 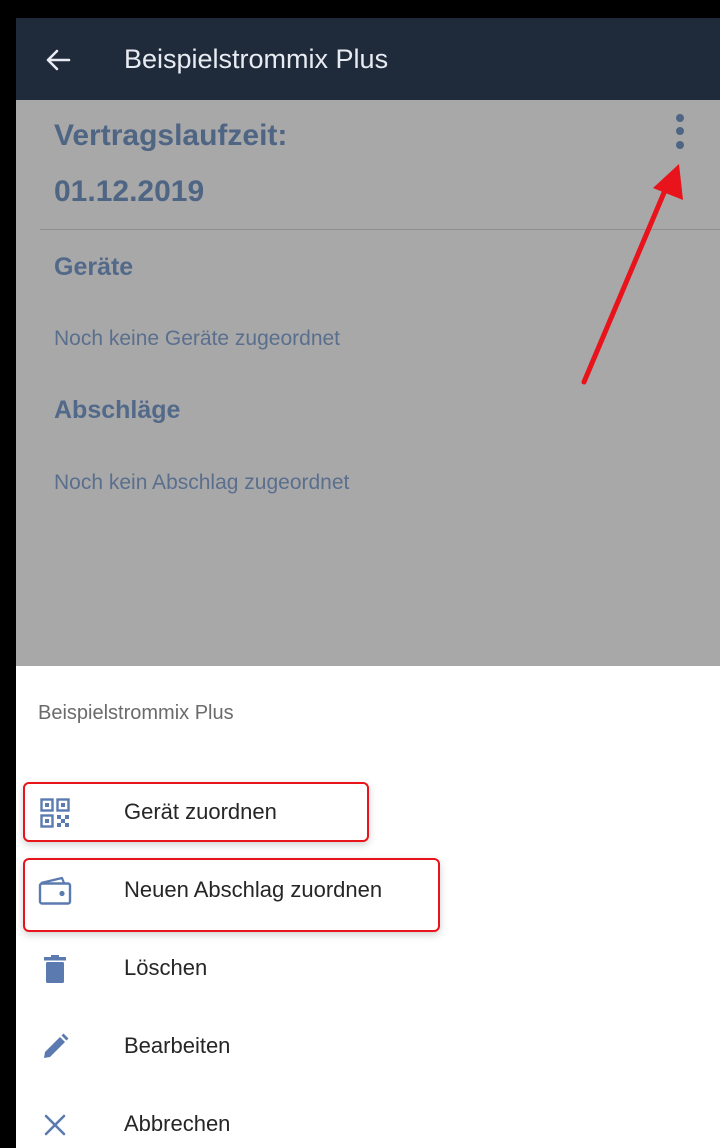 I want to click on assign-device-label: Gerät zuordnen, so click(x=200, y=811).